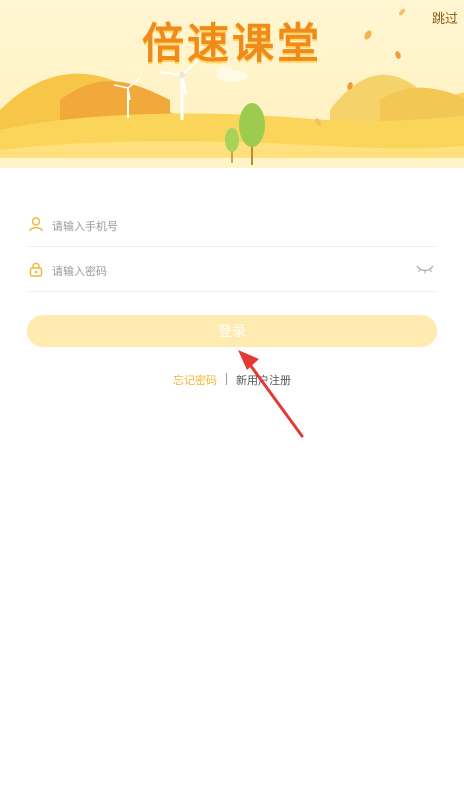 The width and height of the screenshot is (464, 812). I want to click on user-icon, so click(36, 224).